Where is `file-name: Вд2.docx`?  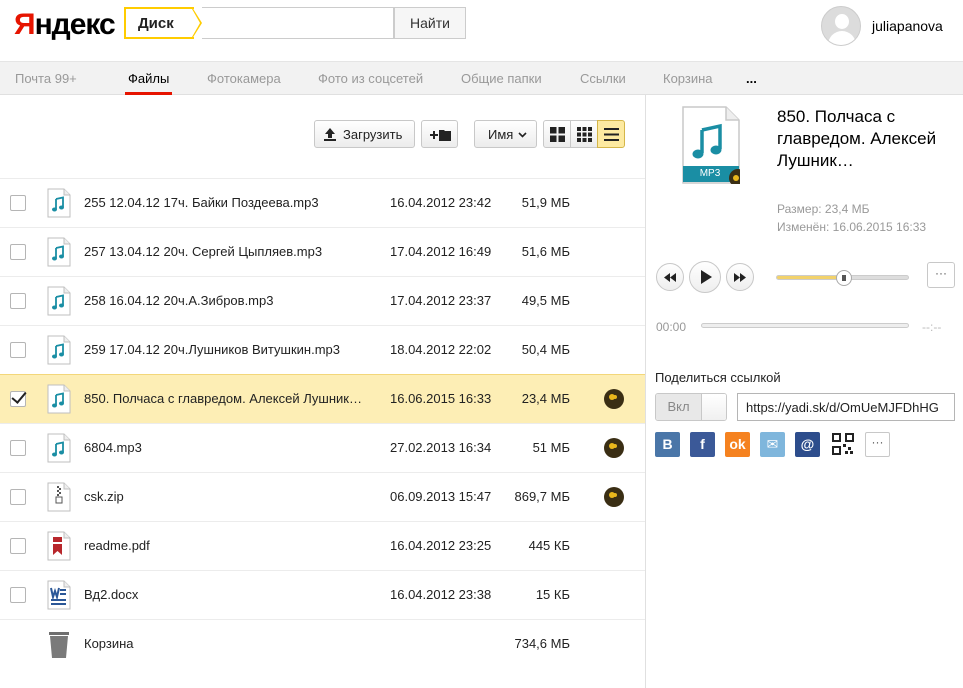 file-name: Вд2.docx is located at coordinates (225, 594).